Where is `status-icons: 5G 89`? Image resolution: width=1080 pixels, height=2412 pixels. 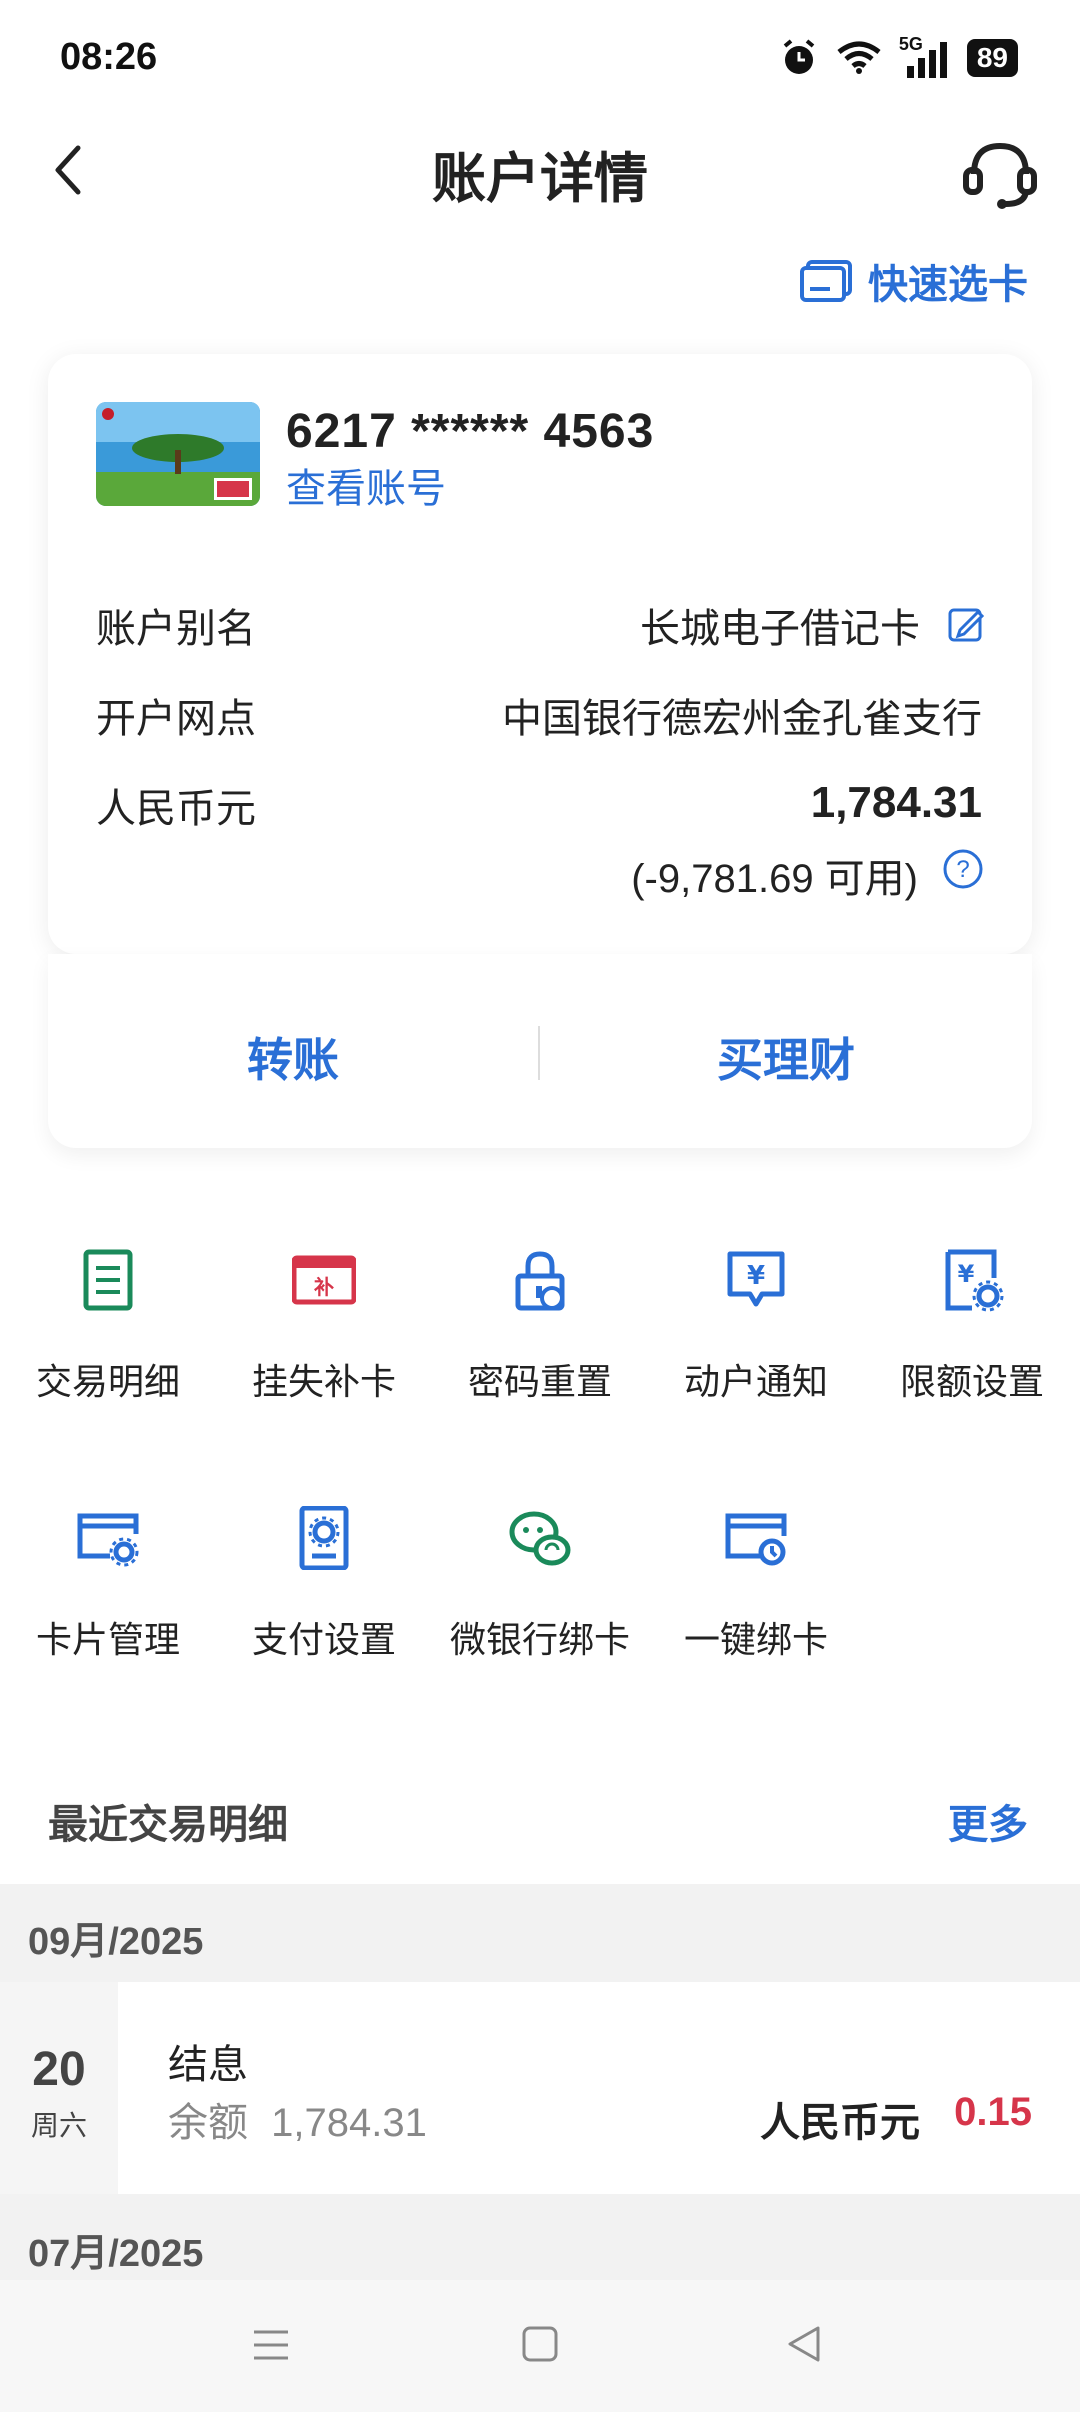
status-icons: 5G 89 is located at coordinates (898, 56).